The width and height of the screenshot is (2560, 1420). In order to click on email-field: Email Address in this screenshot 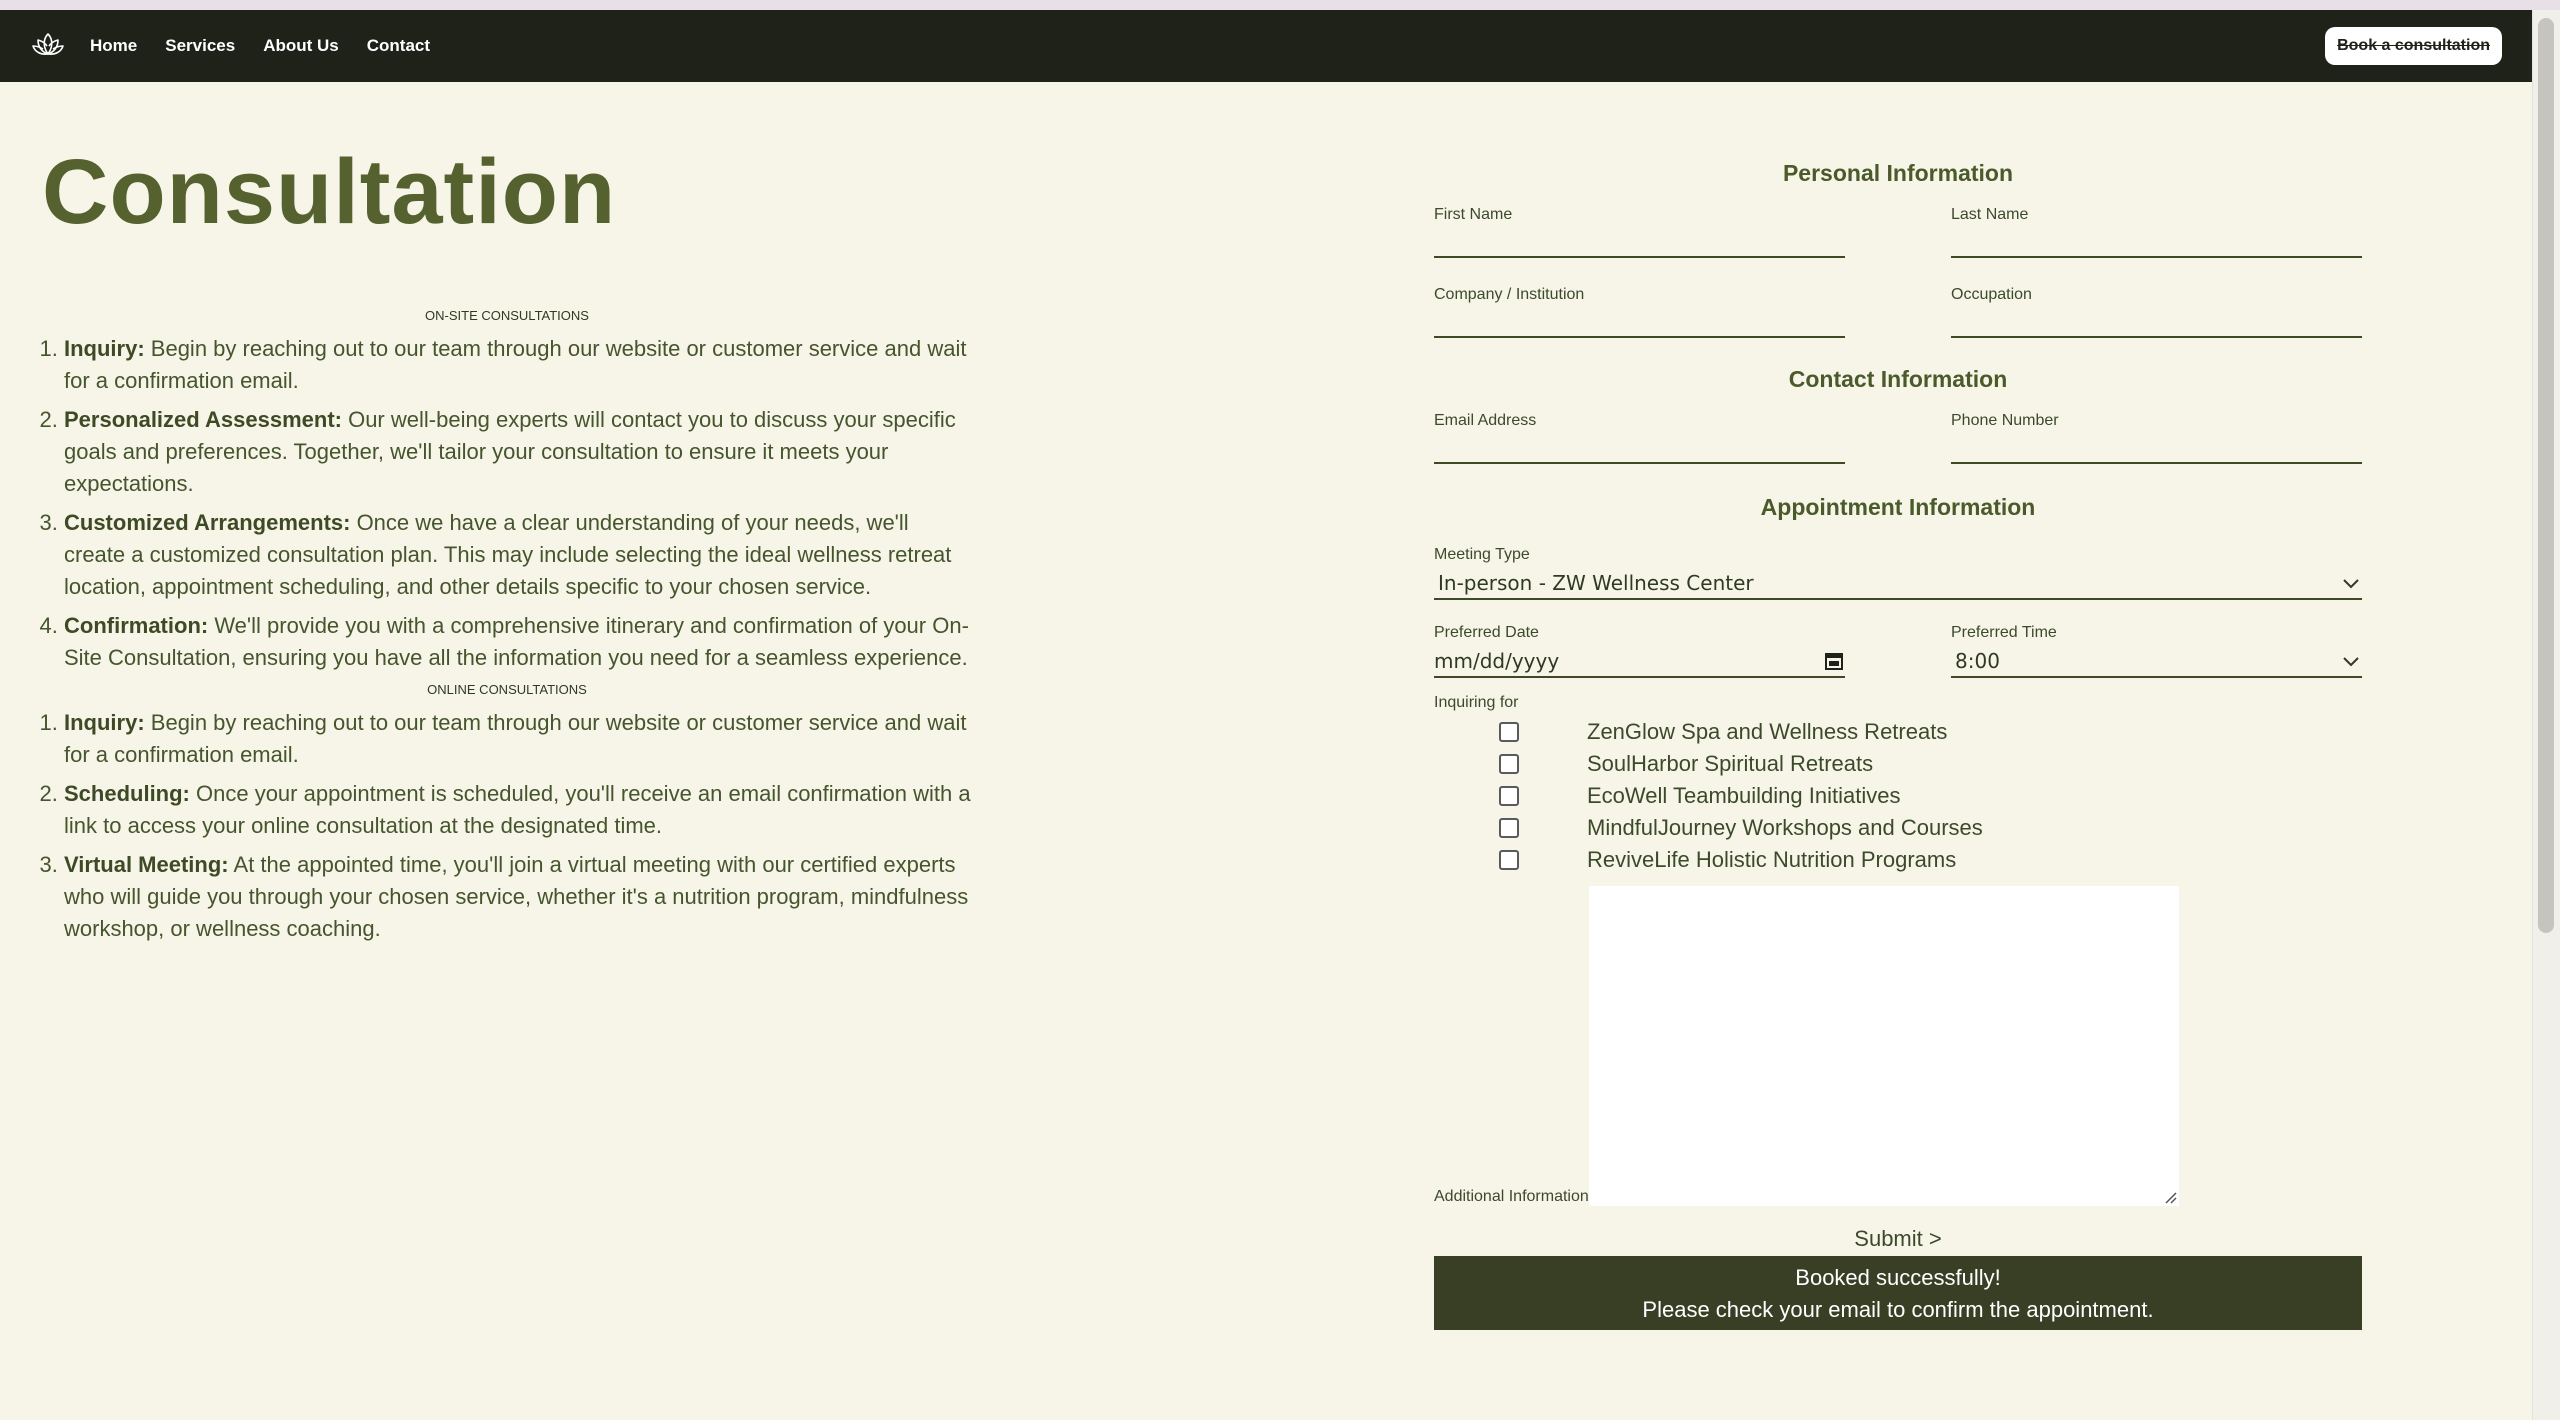, I will do `click(1639, 438)`.